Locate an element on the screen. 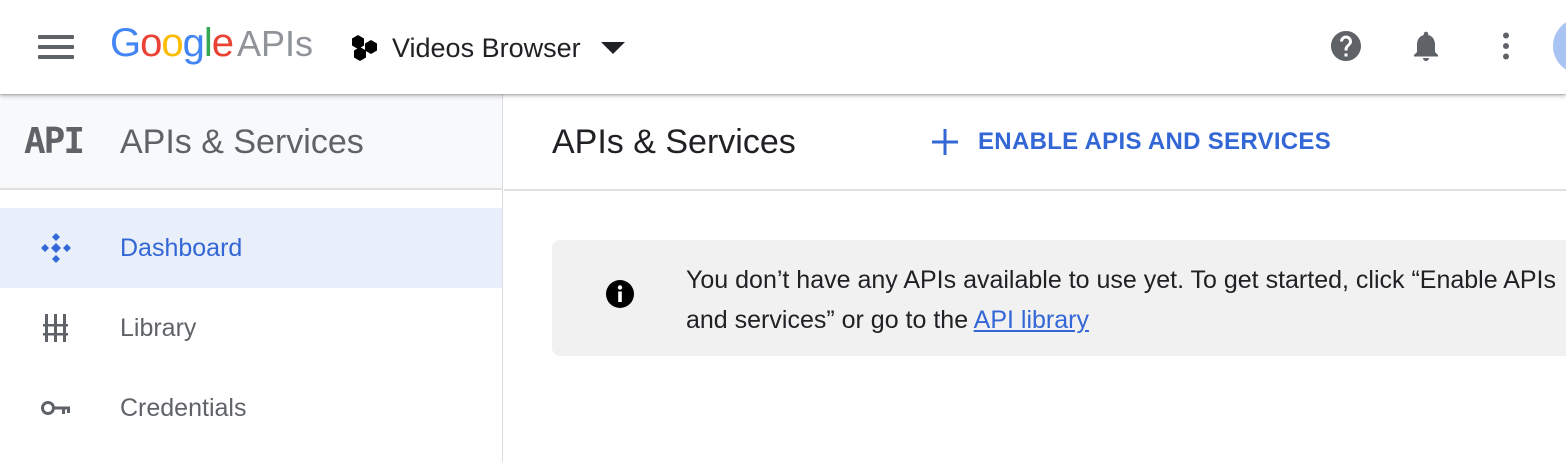 This screenshot has height=462, width=1566. sidebar-title: APIs & Services is located at coordinates (242, 142).